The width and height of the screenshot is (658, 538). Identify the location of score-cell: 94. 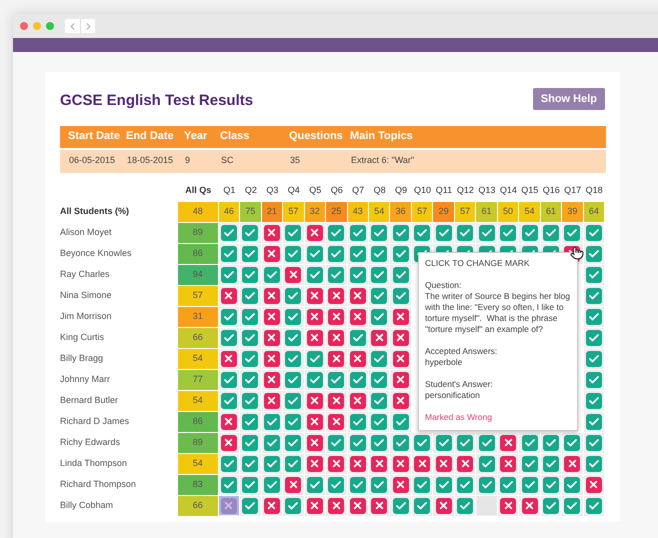
(198, 274).